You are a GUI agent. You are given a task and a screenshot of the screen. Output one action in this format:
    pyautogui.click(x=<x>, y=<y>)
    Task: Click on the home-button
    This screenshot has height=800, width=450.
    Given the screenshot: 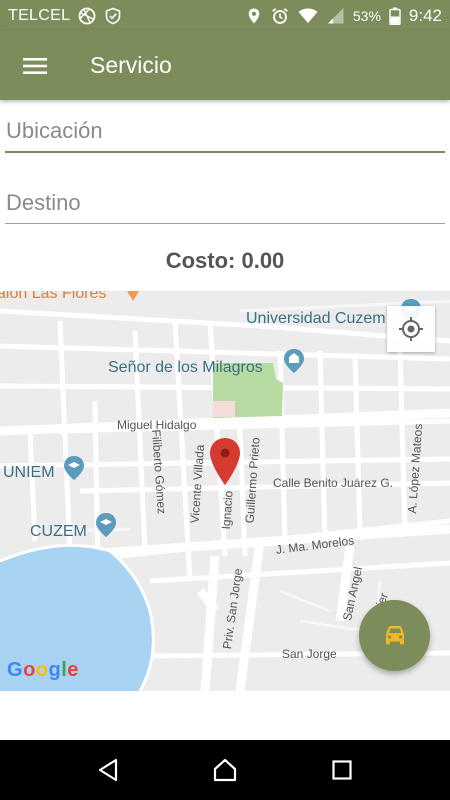 What is the action you would take?
    pyautogui.click(x=225, y=770)
    